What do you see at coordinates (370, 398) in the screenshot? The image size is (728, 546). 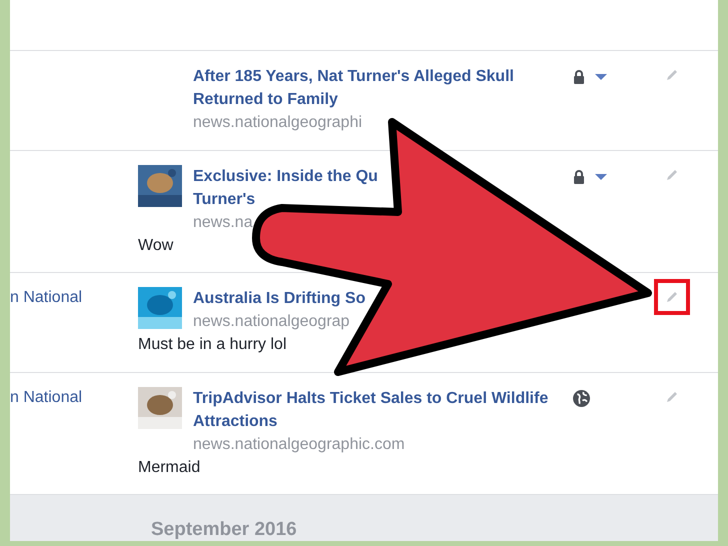 I see `article-title: TripAdvisor Halts Ticket Sales to Cruel Wildlife` at bounding box center [370, 398].